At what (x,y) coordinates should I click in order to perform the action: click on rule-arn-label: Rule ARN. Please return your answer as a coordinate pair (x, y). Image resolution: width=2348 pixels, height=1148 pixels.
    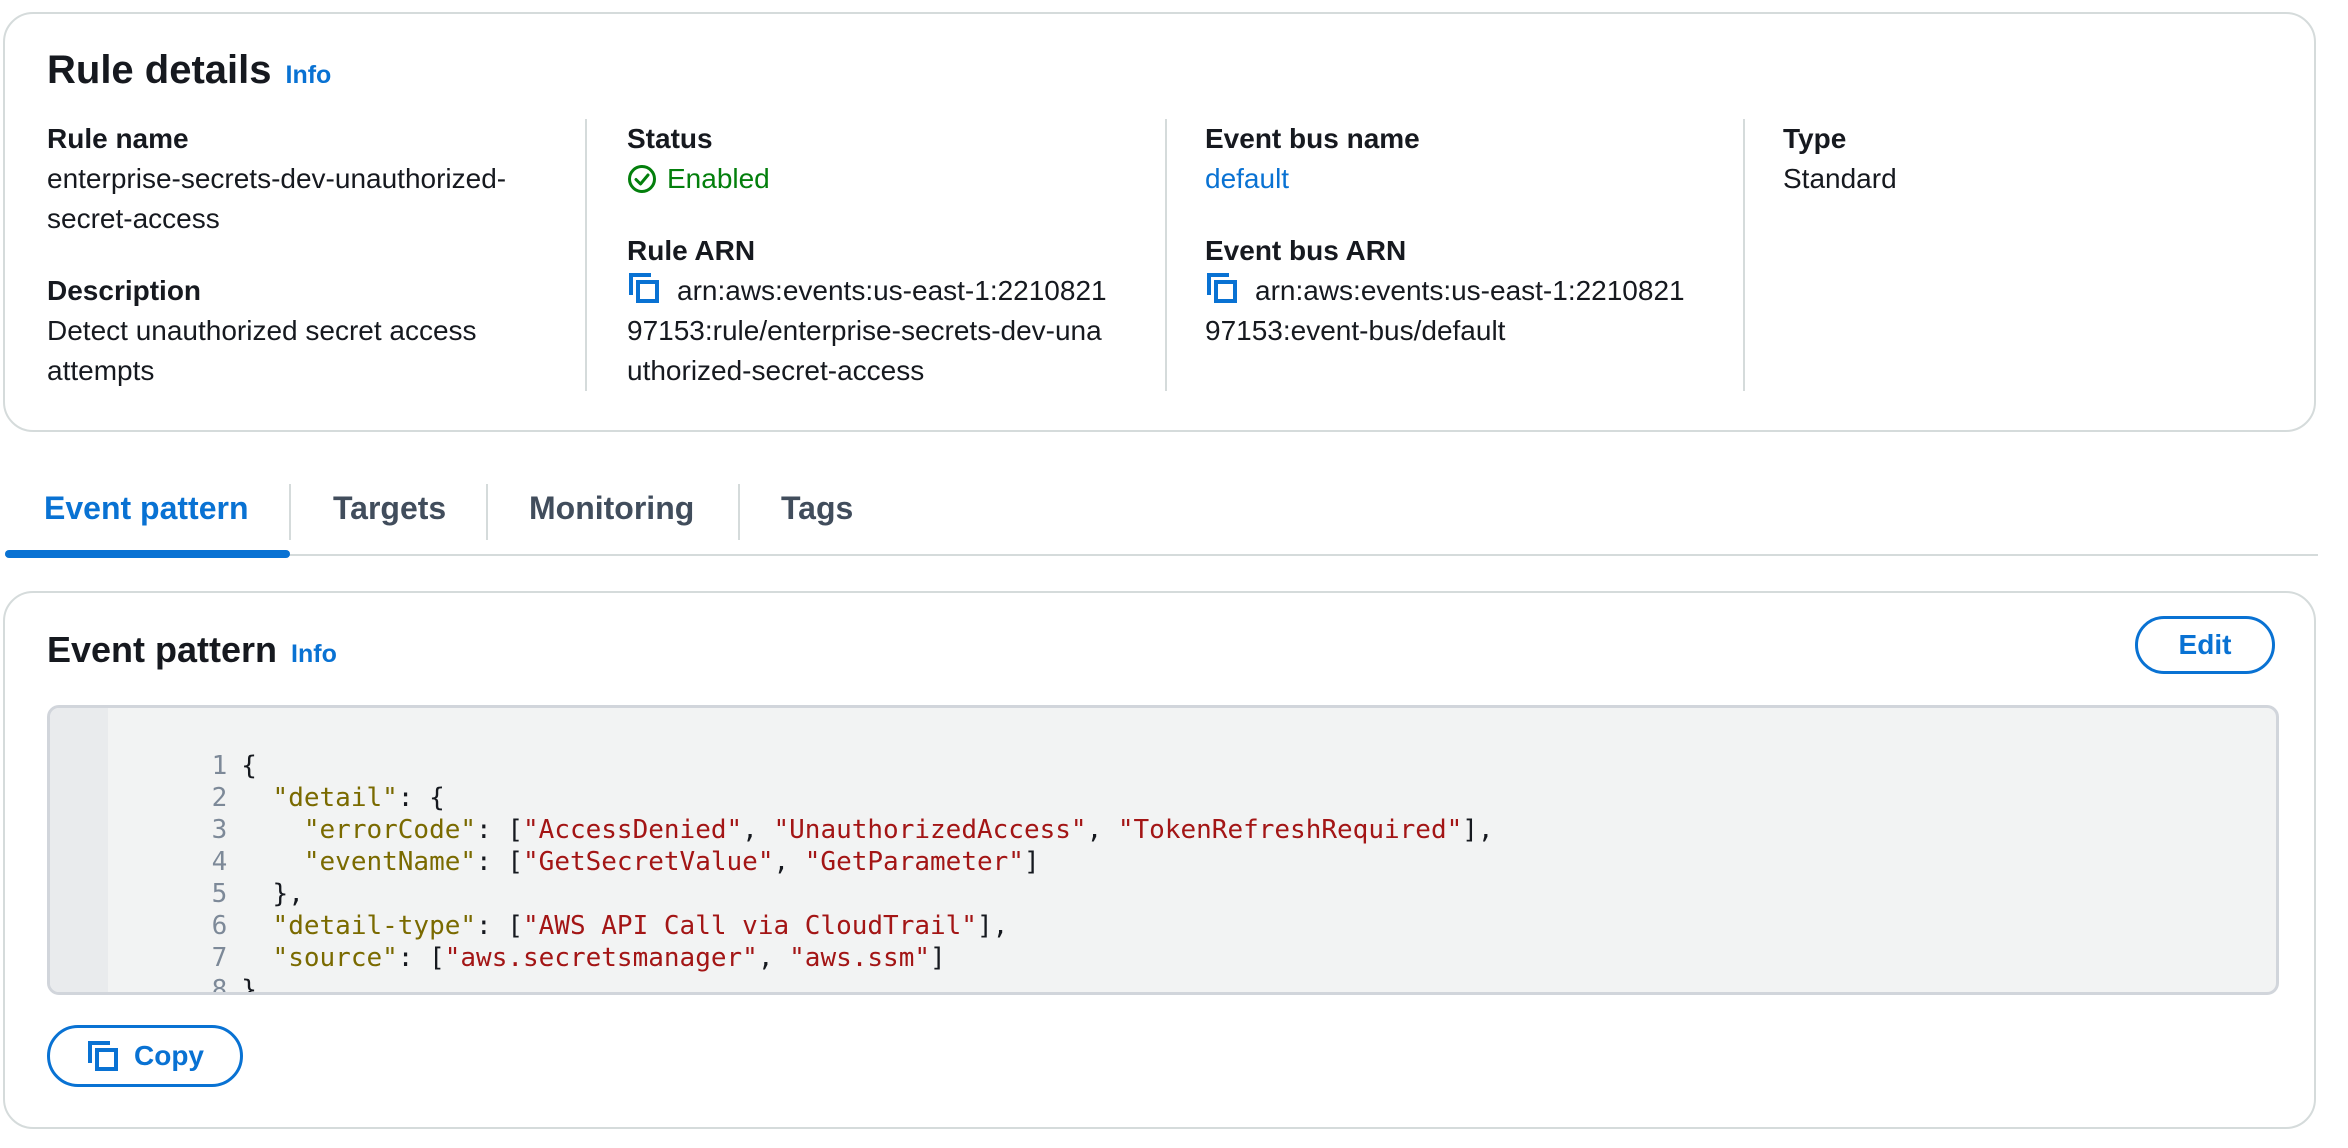
    Looking at the image, I should click on (691, 250).